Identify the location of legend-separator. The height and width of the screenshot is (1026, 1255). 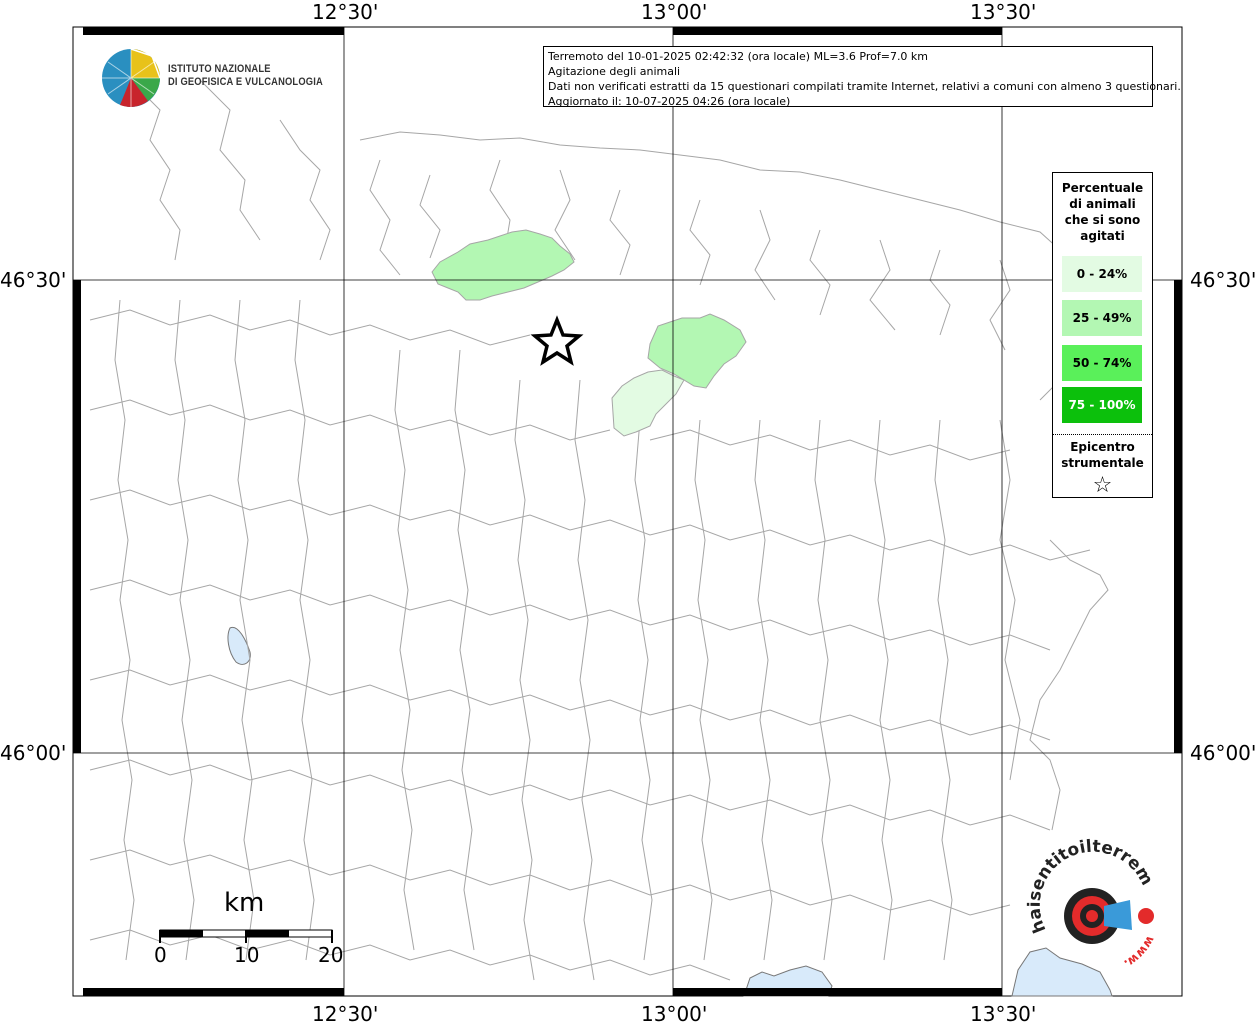
(1102, 434).